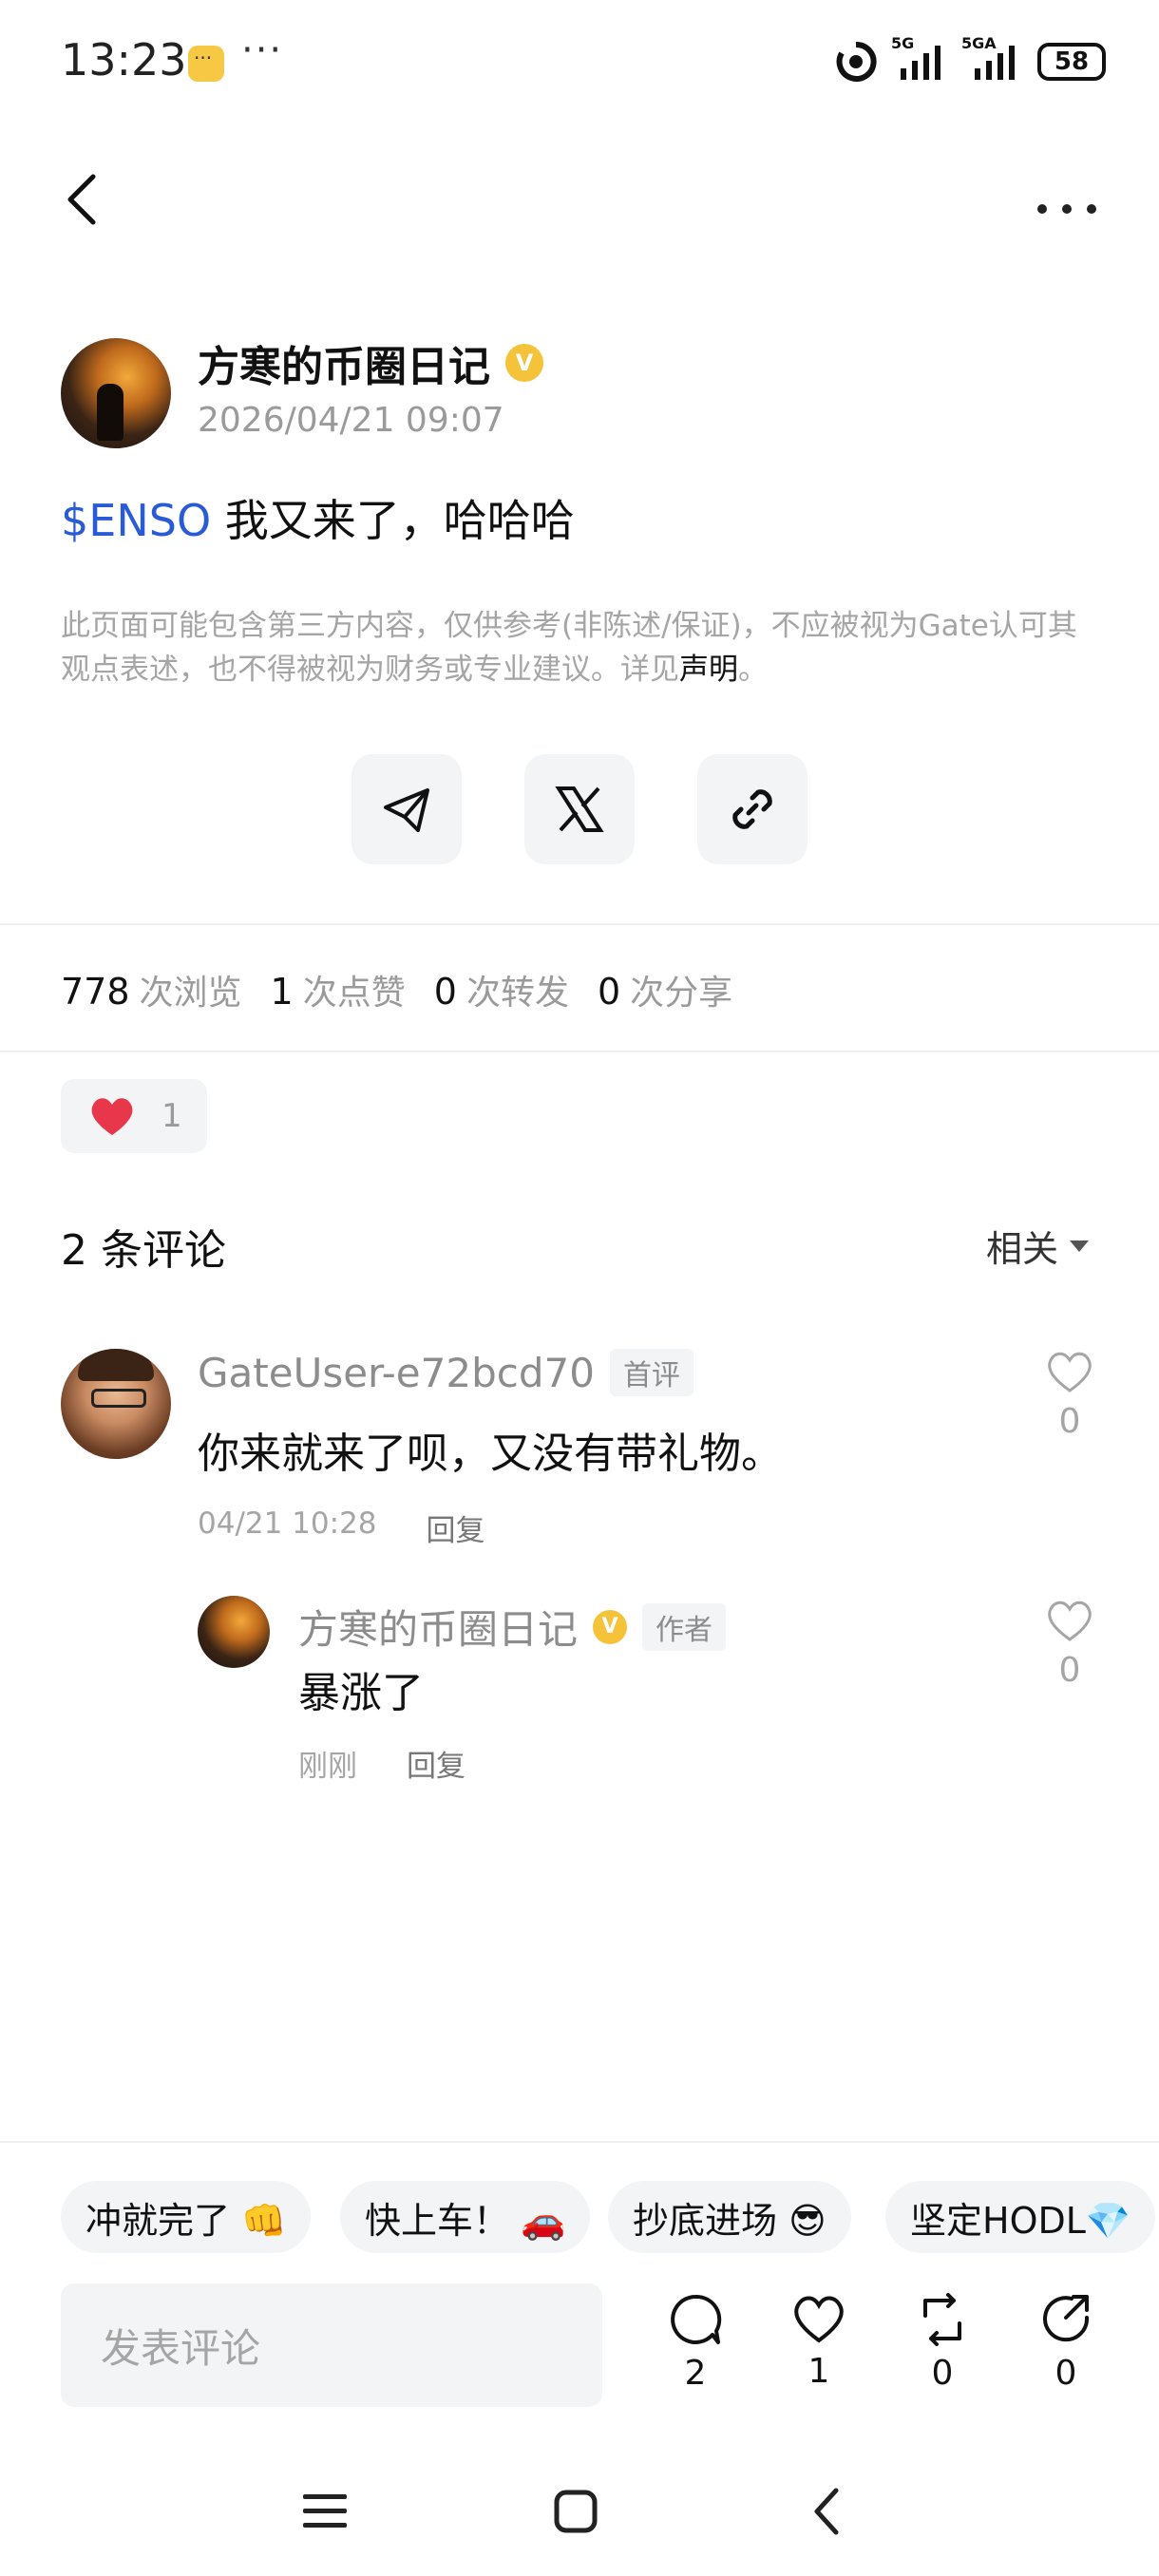  I want to click on views-count: 778, so click(95, 992).